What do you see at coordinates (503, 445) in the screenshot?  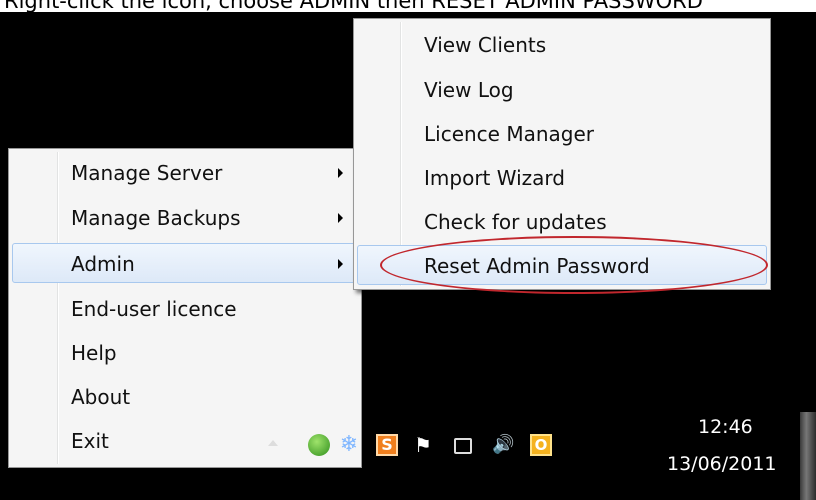 I see `volume-icon: 🔊` at bounding box center [503, 445].